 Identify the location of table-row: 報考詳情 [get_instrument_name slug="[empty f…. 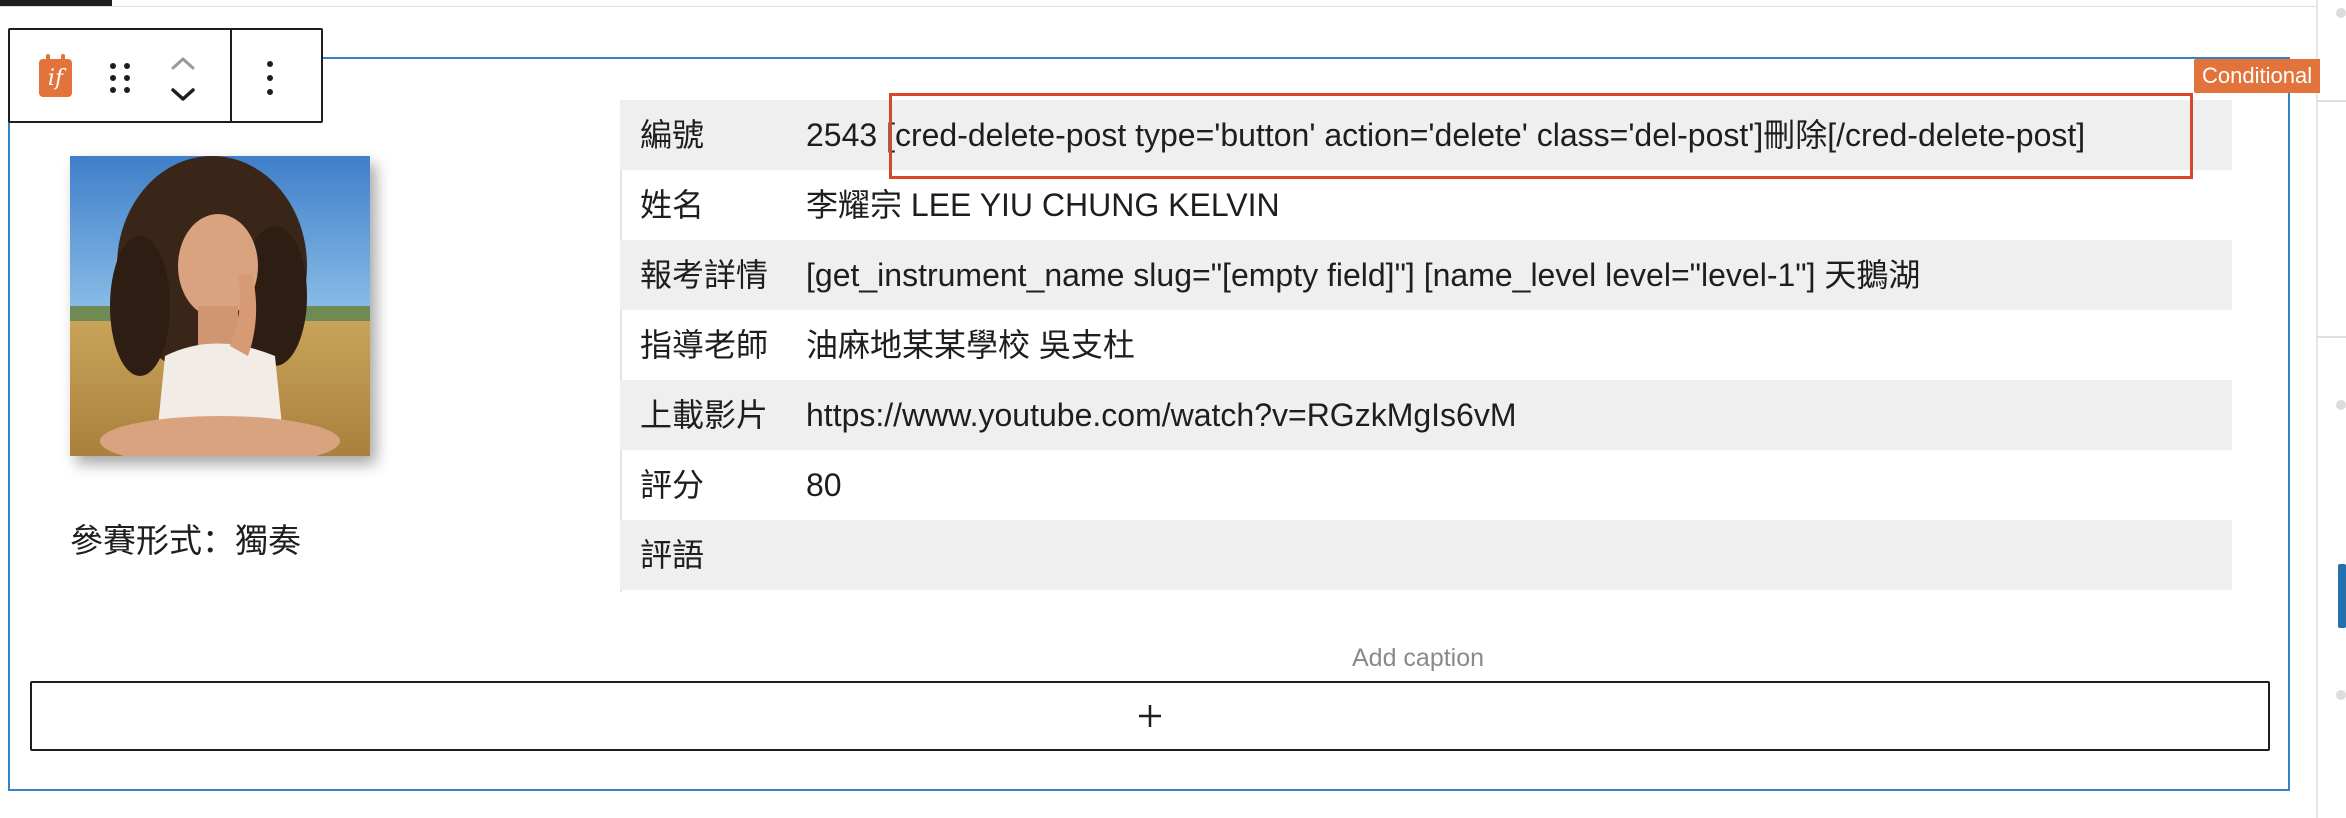
(1426, 275).